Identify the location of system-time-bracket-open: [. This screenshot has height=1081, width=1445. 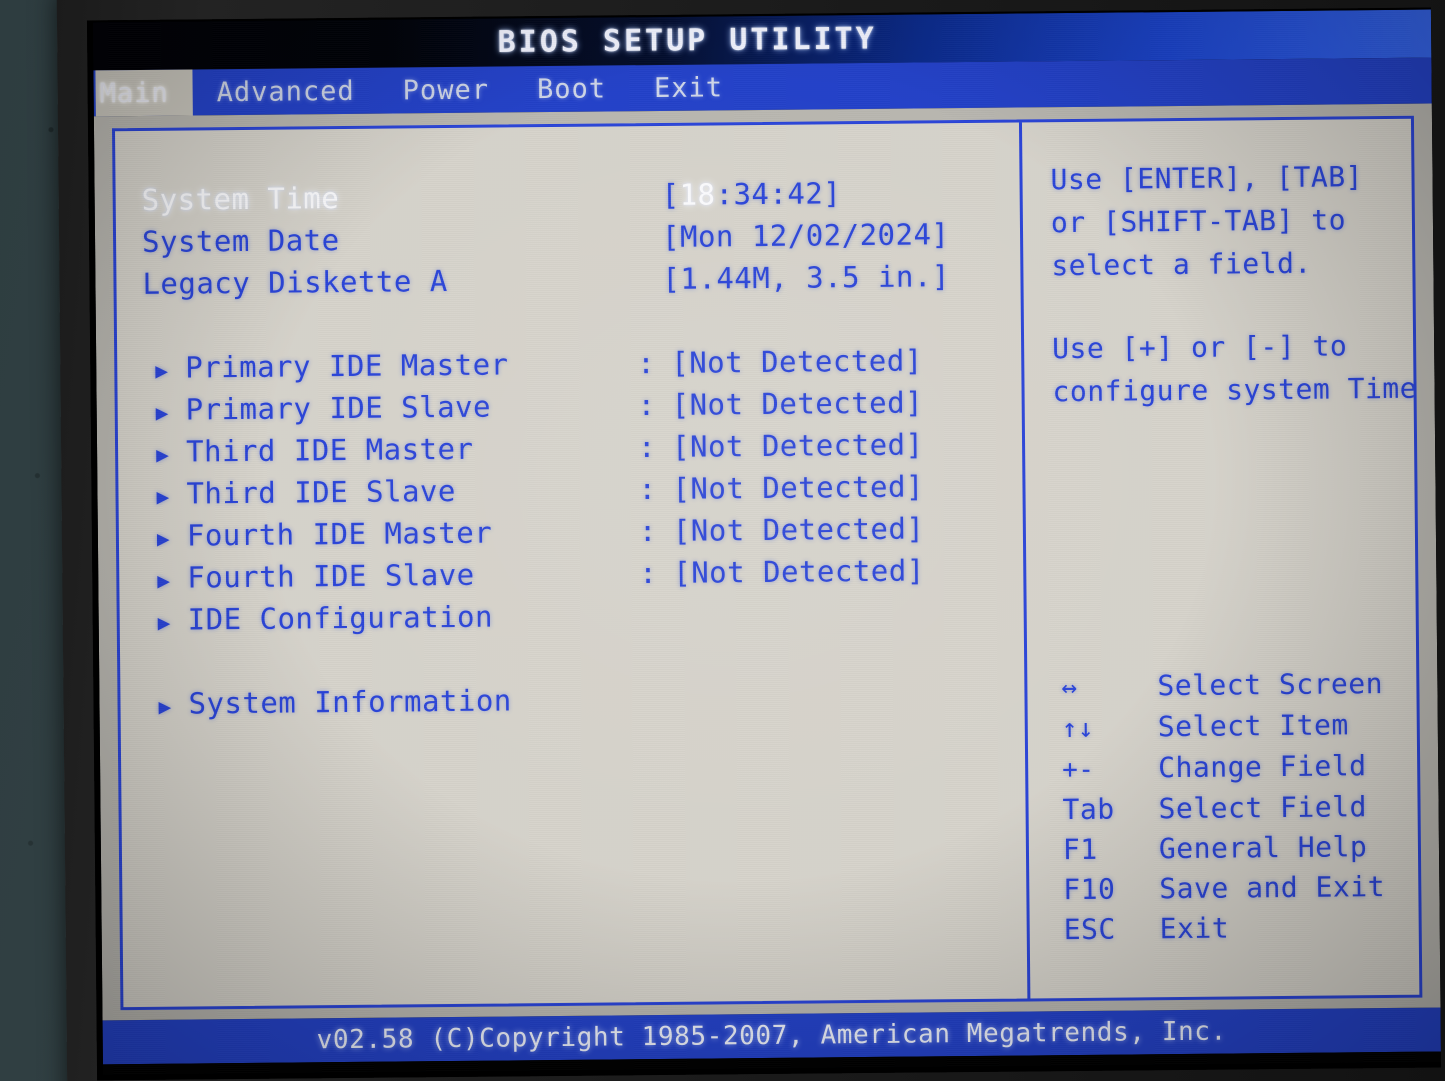
(670, 194).